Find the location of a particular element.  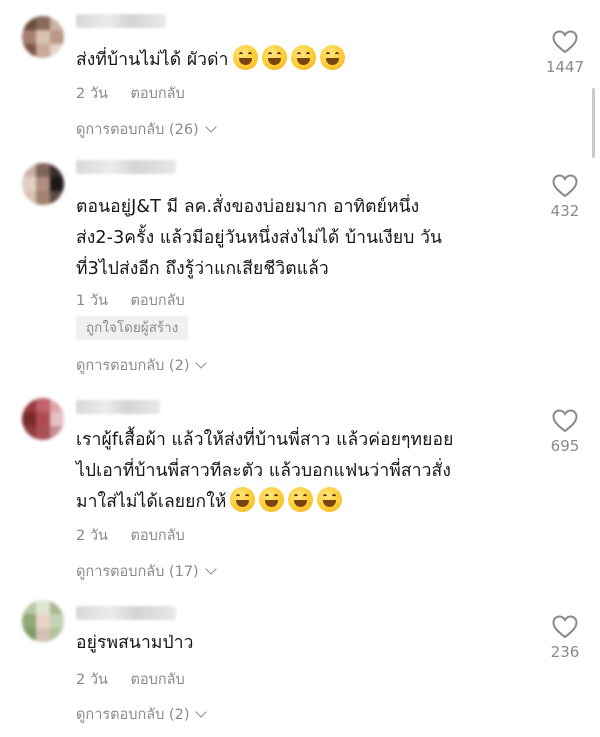

liked-by-creator-badge: ถูกใจโดยผู้สร้าง is located at coordinates (132, 328).